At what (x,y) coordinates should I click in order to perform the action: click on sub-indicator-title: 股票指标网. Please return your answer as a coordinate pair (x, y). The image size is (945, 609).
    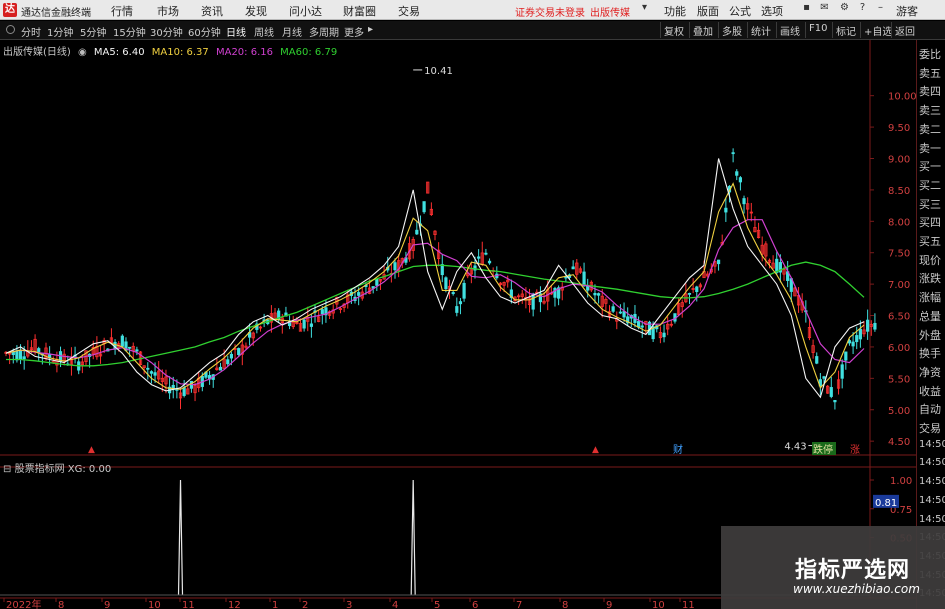
    Looking at the image, I should click on (39, 469).